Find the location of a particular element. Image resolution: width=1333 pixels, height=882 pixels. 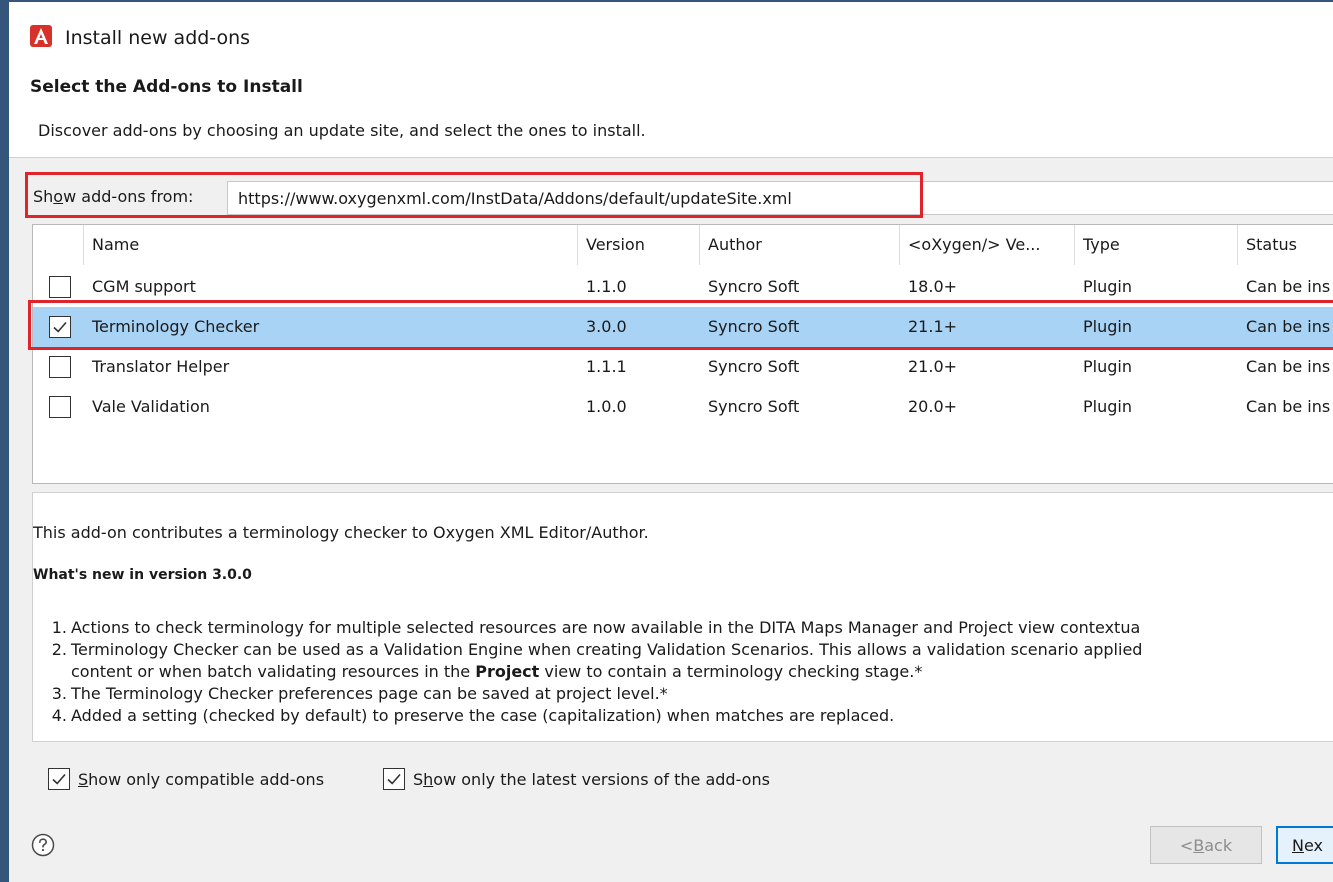

update-site-input is located at coordinates (780, 198).